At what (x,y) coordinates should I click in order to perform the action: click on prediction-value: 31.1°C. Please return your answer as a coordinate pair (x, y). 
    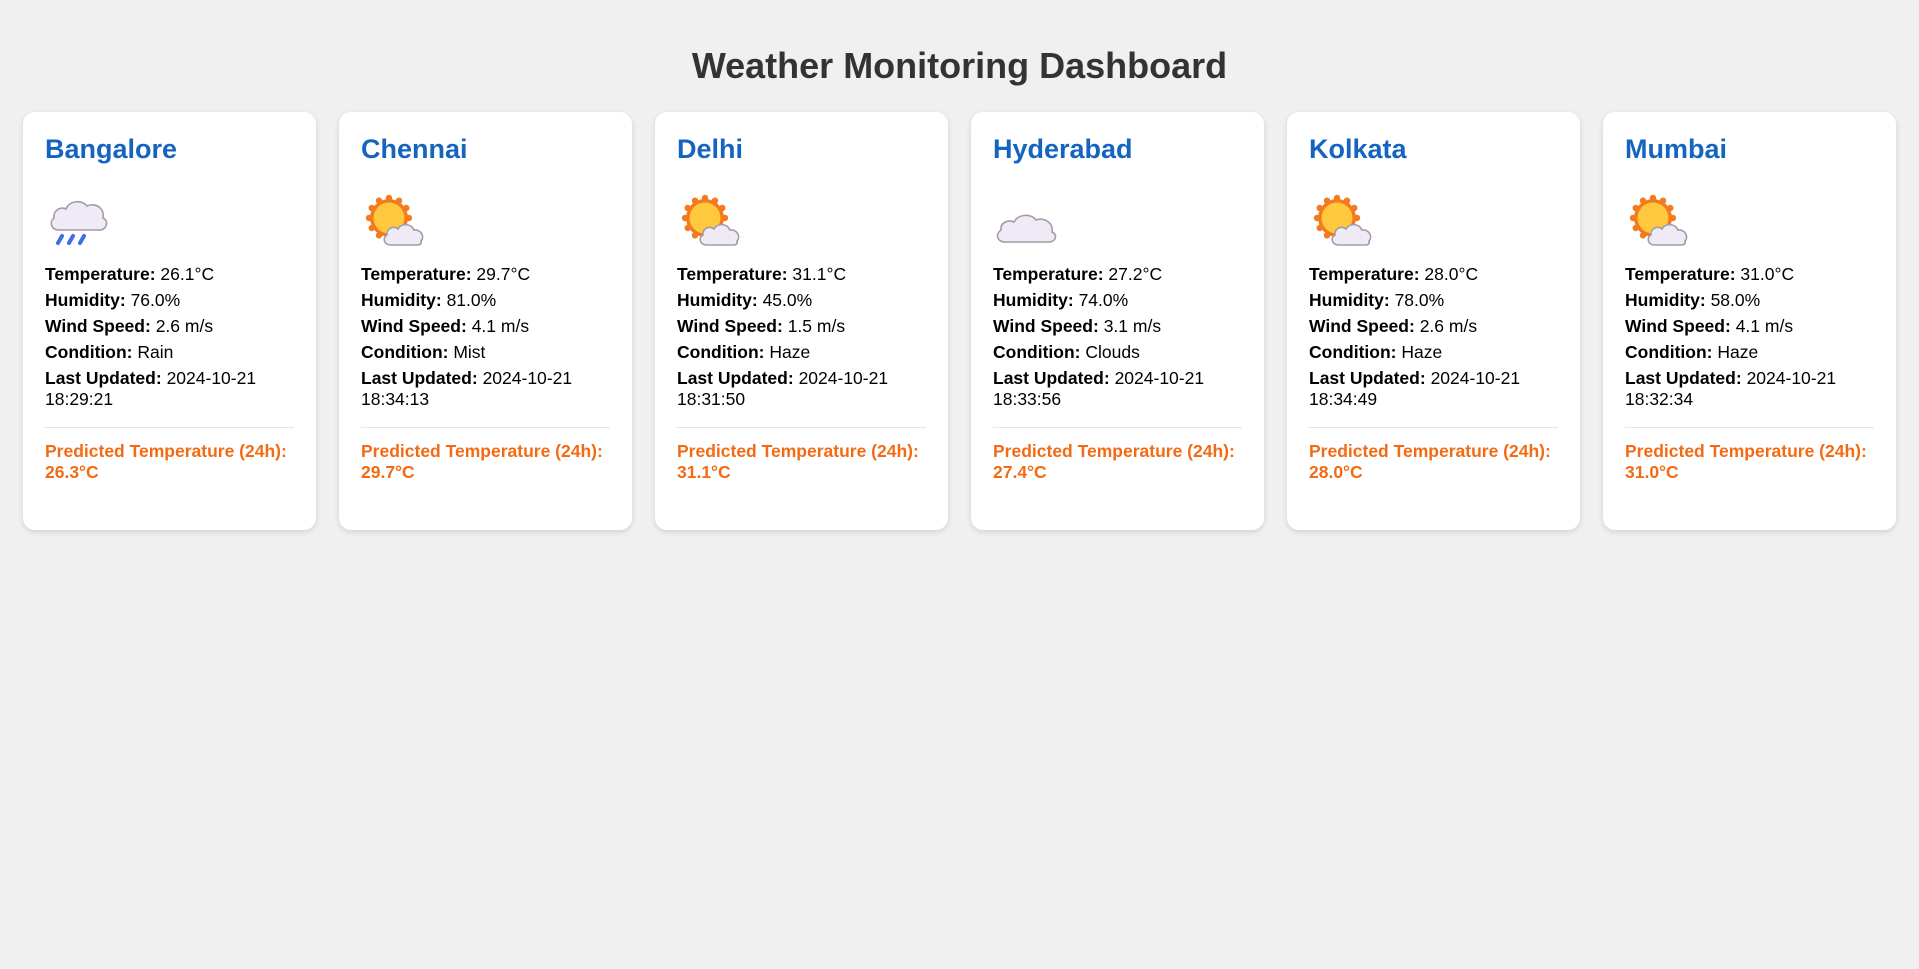
    Looking at the image, I should click on (704, 472).